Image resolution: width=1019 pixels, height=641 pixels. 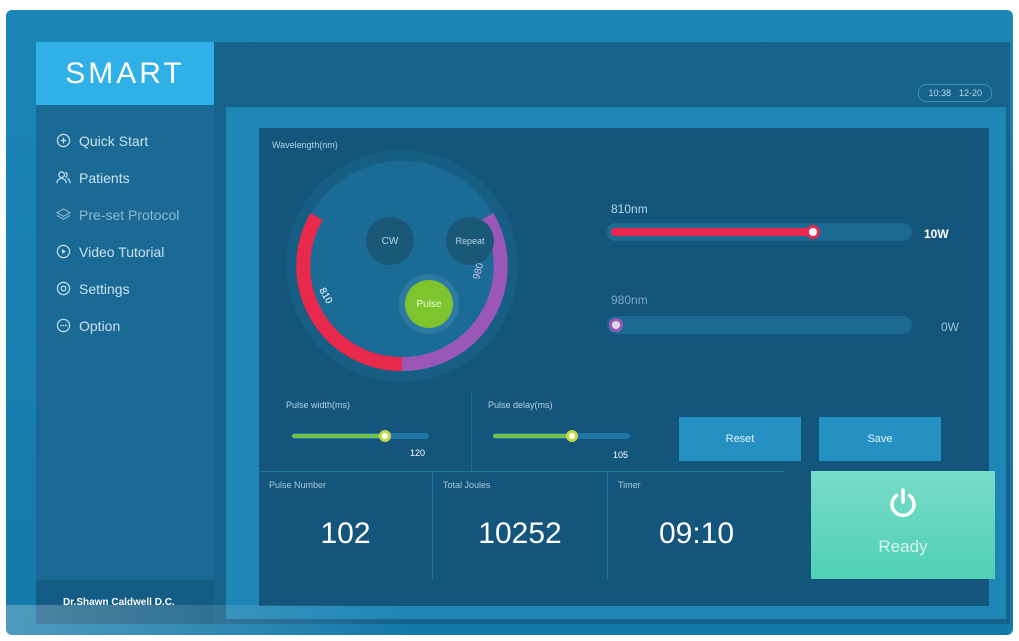 I want to click on timer-label: Timer, so click(x=629, y=485).